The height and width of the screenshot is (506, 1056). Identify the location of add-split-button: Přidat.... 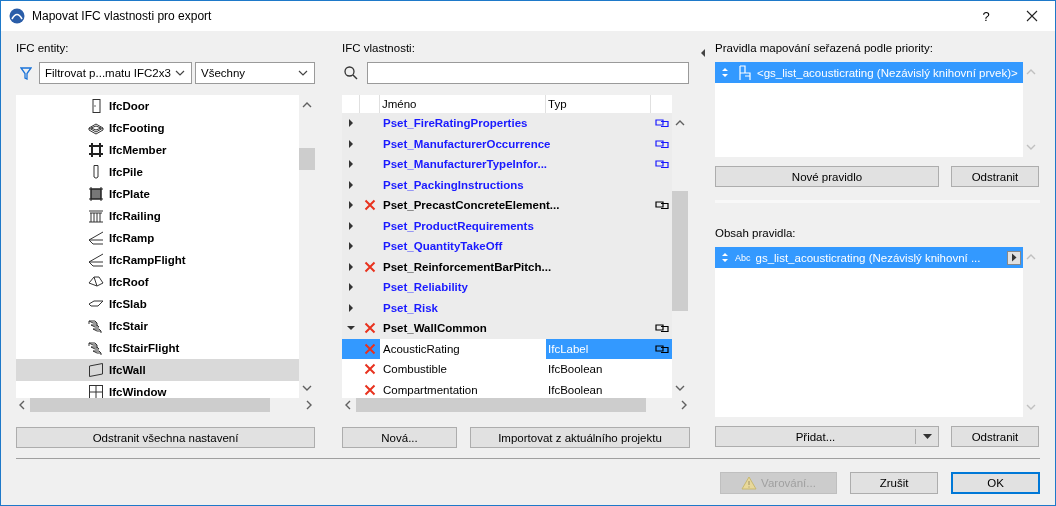
(827, 436).